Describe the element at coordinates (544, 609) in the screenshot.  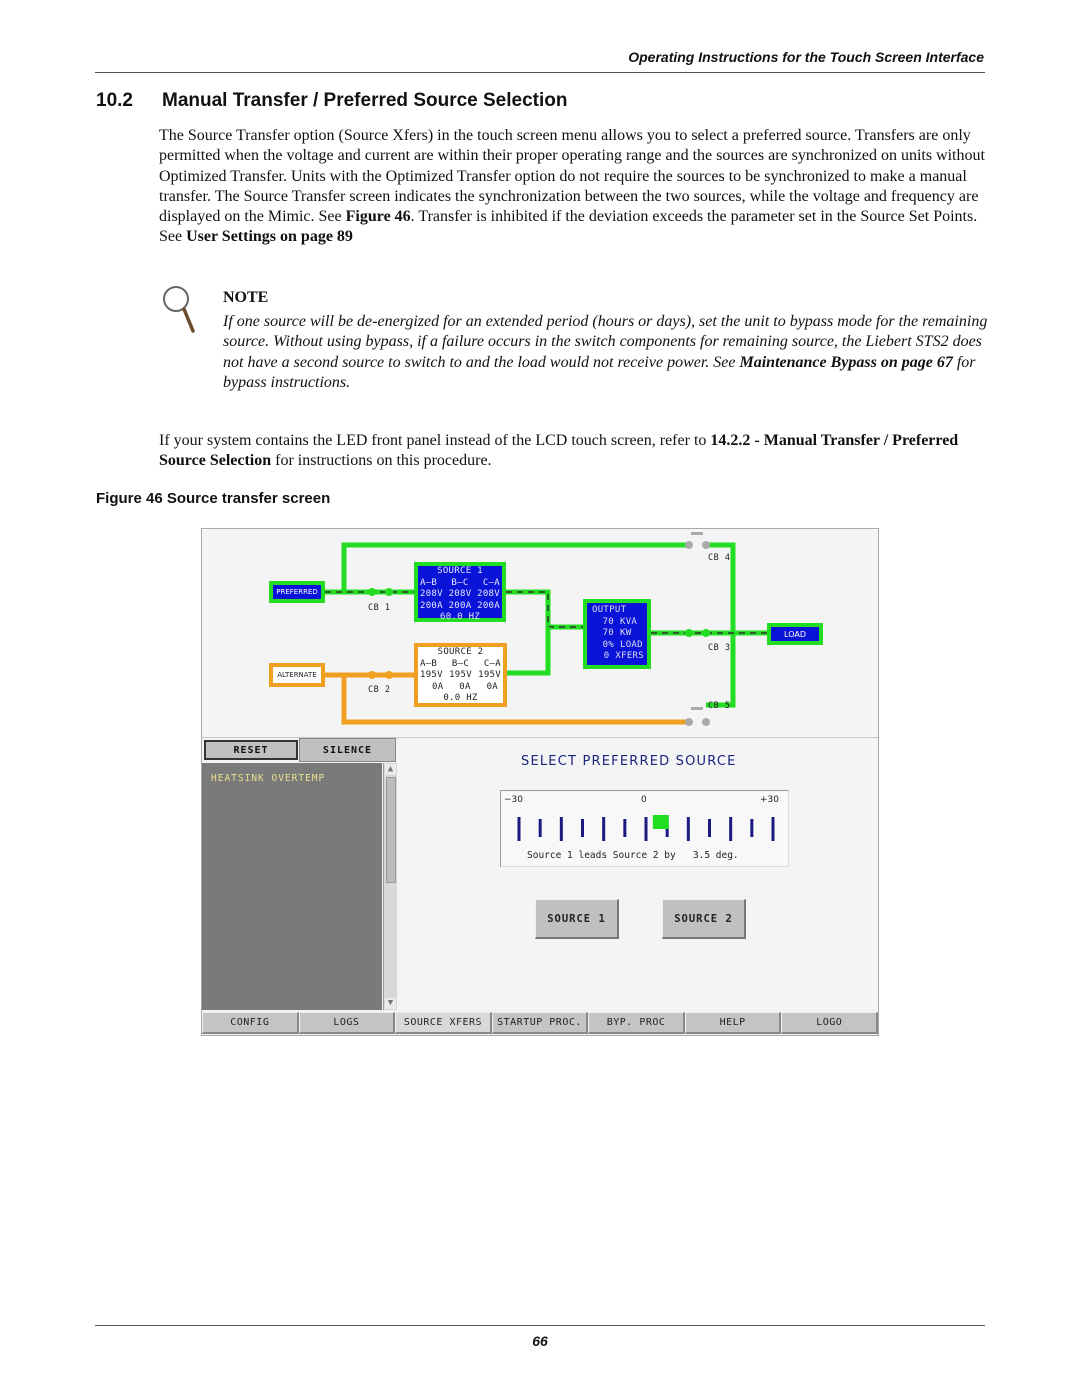
I see `source1-to-output-line` at that location.